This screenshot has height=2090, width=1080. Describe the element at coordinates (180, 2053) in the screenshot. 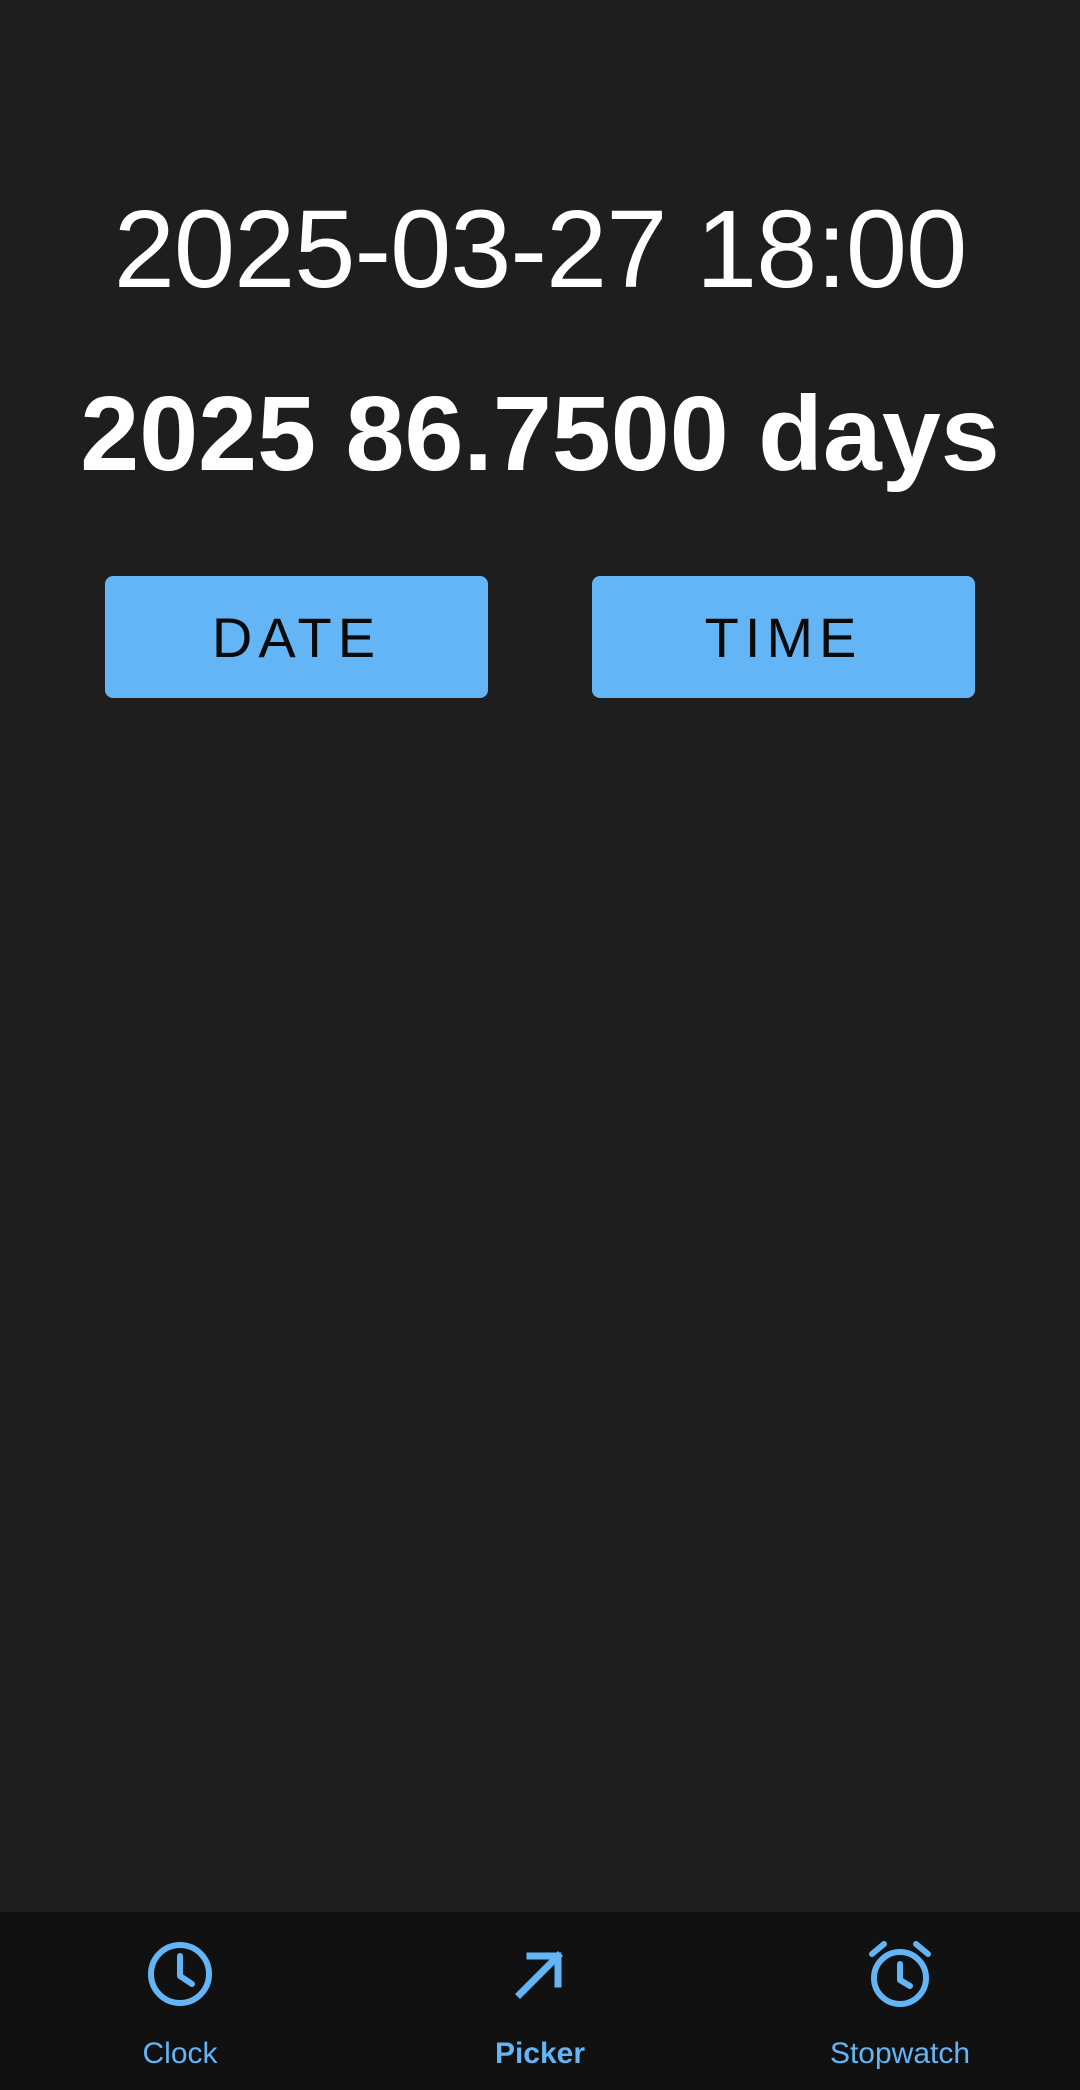

I see `nav-label-clock: Clock` at that location.